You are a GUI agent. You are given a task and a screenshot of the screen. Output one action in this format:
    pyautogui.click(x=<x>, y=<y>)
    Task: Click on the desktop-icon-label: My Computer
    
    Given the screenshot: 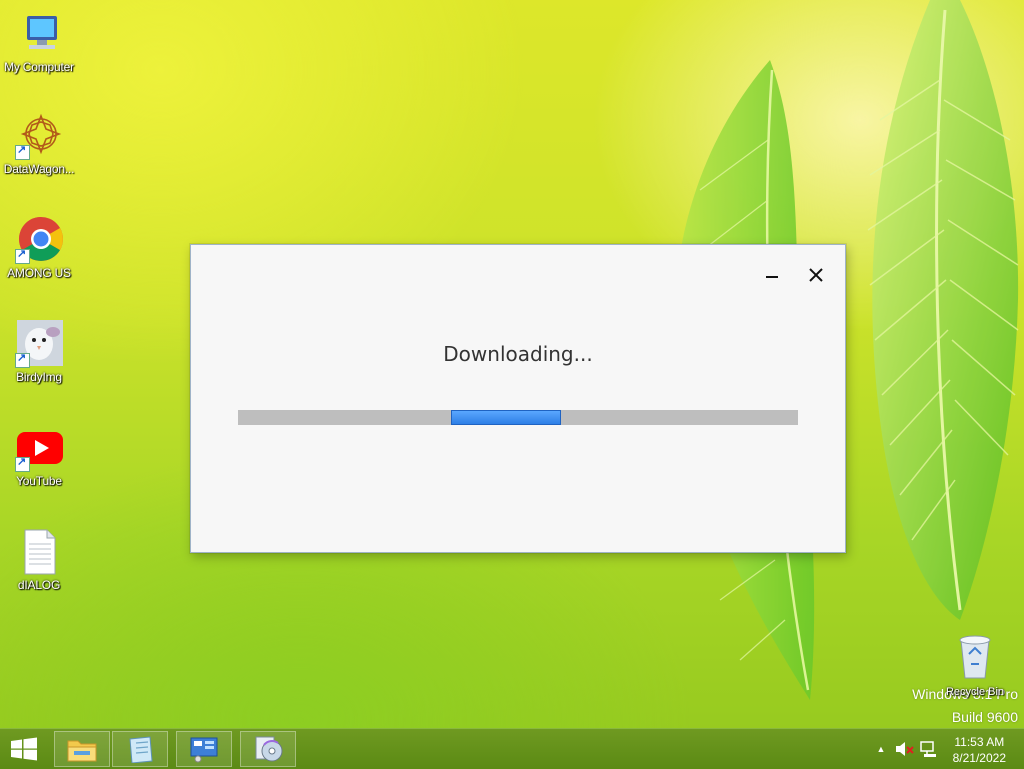 What is the action you would take?
    pyautogui.click(x=39, y=67)
    